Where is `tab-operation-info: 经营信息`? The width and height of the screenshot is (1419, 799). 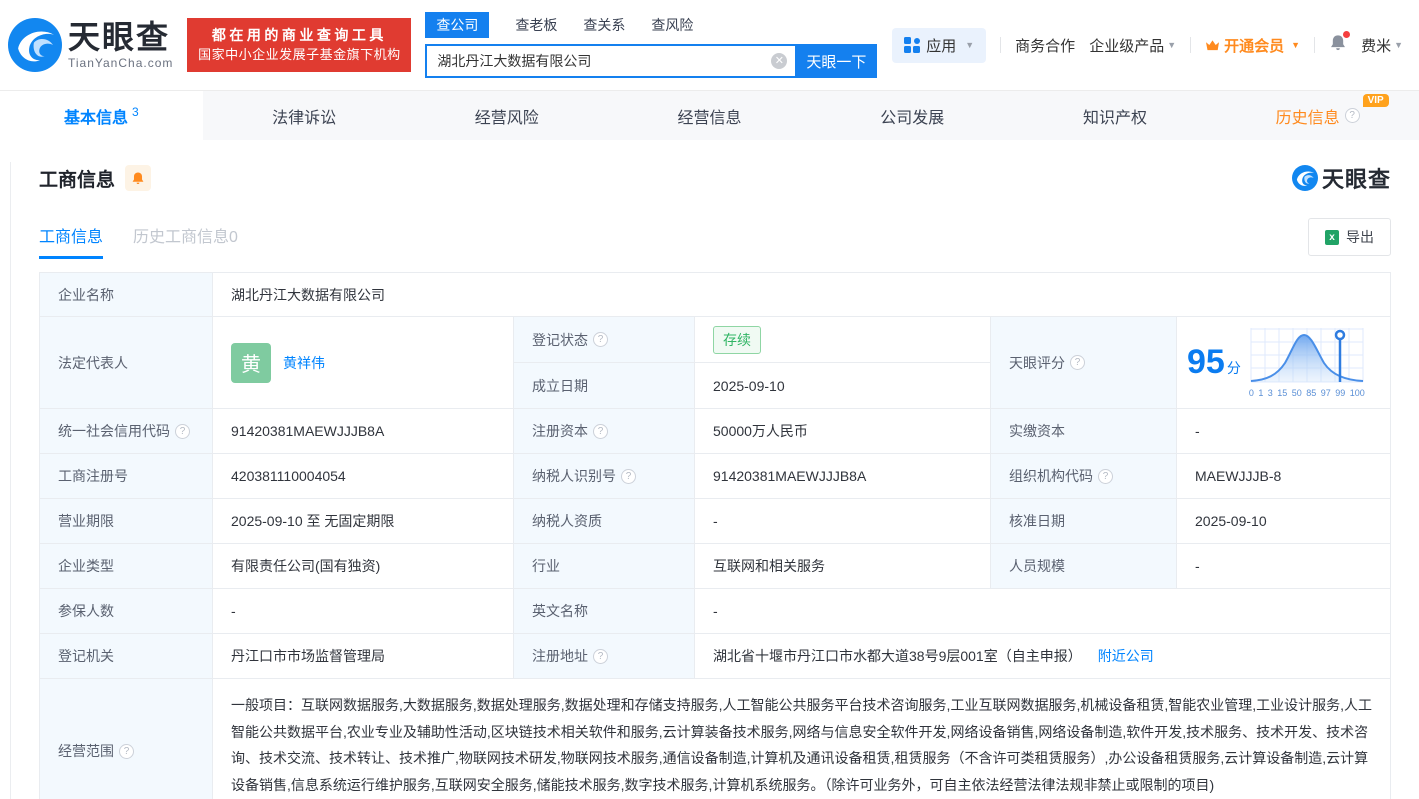
tab-operation-info: 经营信息 is located at coordinates (709, 115).